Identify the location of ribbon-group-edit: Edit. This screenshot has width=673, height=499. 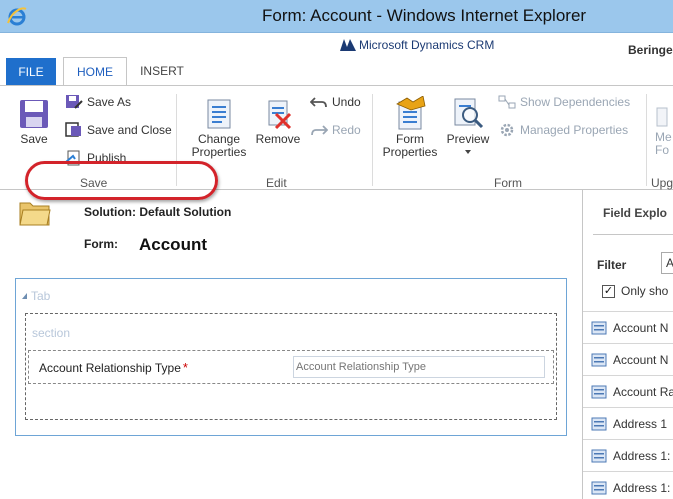
(276, 183).